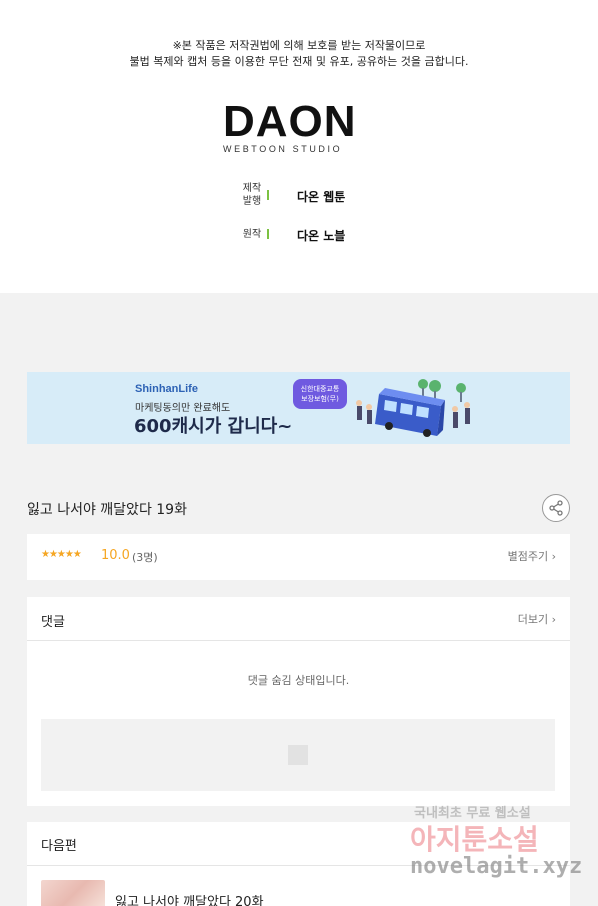 Image resolution: width=598 pixels, height=906 pixels. I want to click on credit-original: 원작 다온 노블, so click(299, 237).